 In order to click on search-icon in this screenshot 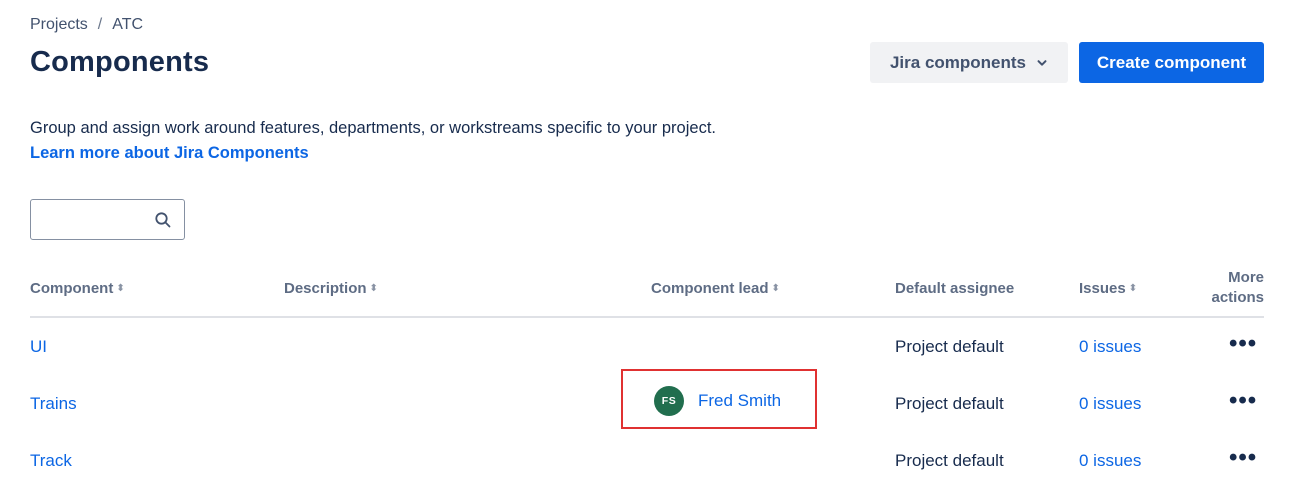, I will do `click(163, 220)`.